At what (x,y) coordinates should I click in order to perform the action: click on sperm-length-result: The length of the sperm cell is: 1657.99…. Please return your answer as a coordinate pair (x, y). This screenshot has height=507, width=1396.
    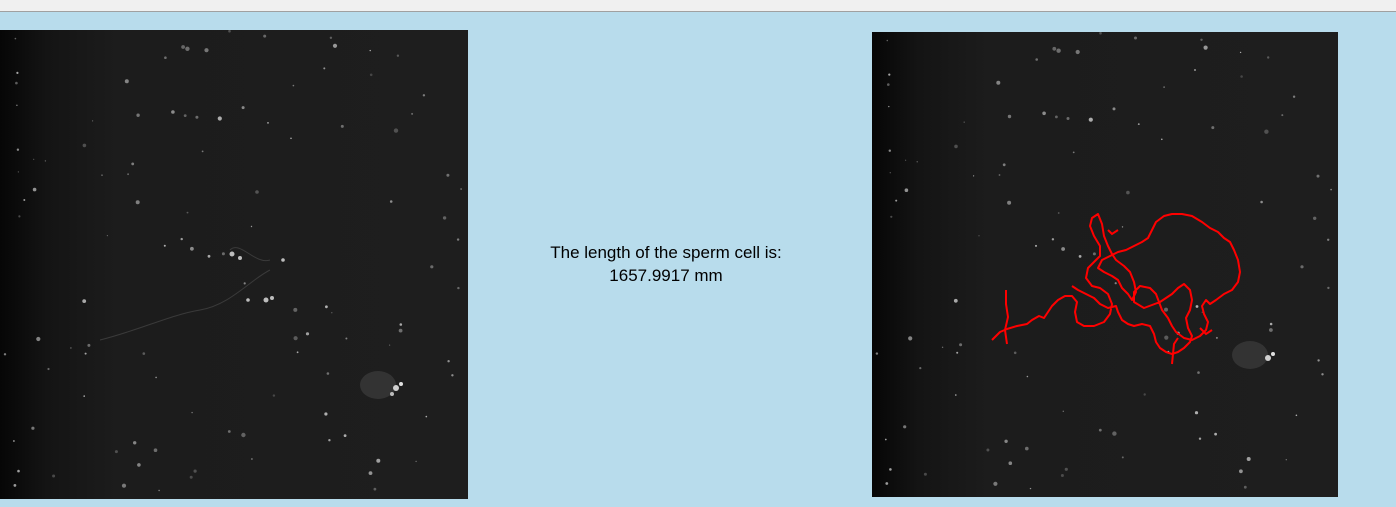
    Looking at the image, I should click on (666, 264).